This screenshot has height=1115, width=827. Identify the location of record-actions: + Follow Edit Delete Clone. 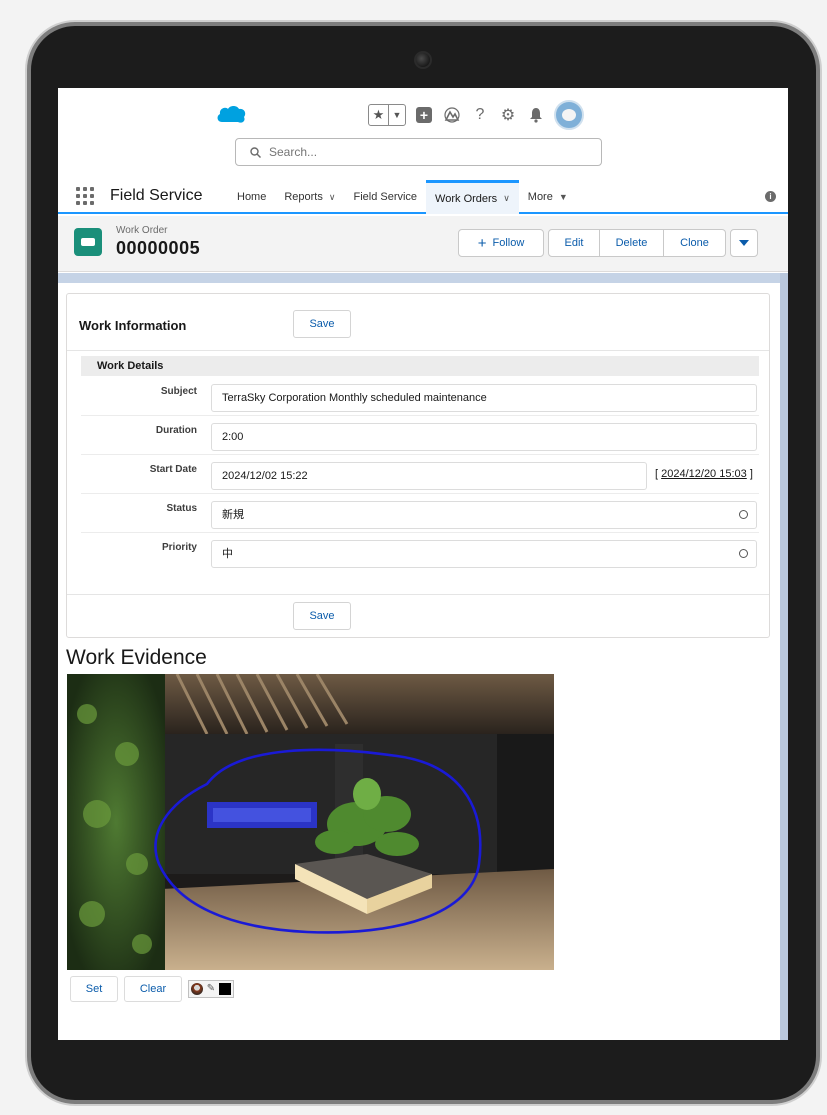
(608, 243).